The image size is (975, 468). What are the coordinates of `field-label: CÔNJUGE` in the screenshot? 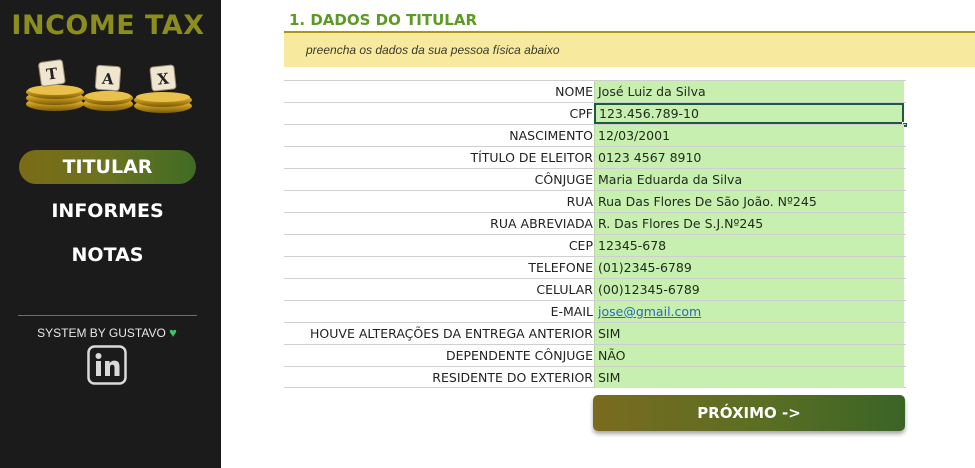 It's located at (563, 179).